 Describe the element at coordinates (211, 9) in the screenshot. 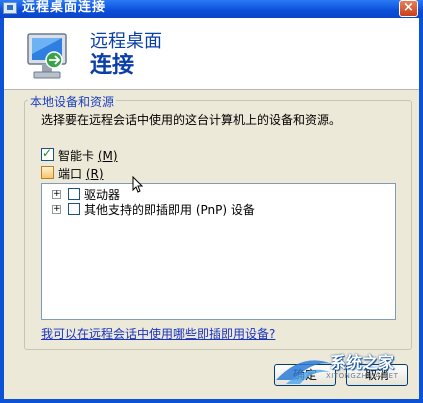

I see `title-bar: 远程桌面连接 ×` at that location.